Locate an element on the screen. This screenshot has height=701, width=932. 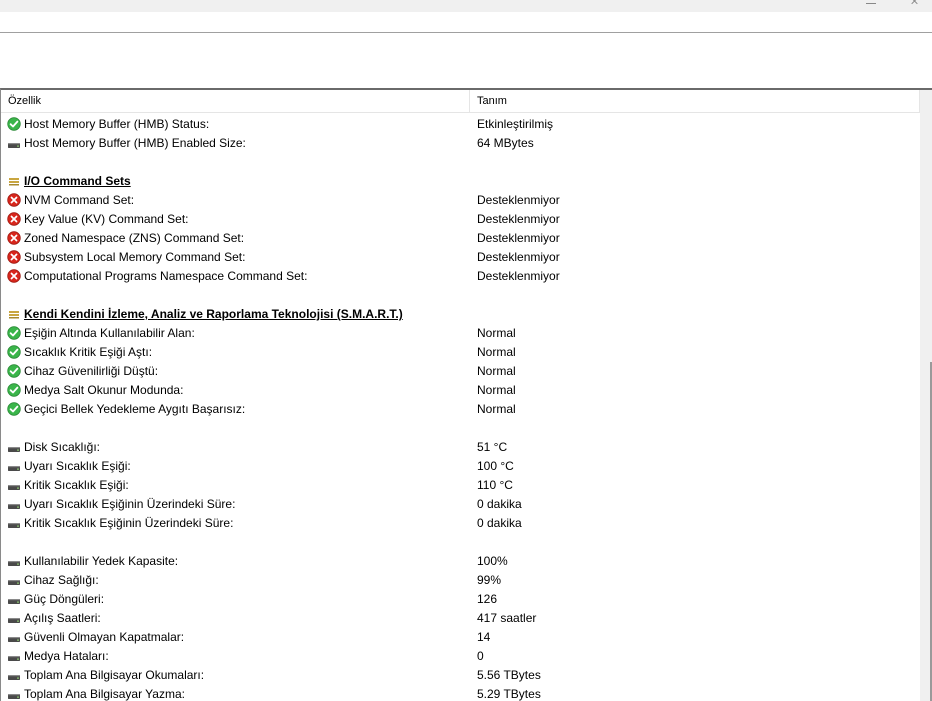
table-row: Cihaz Güvenilirliği Düştü: Normal is located at coordinates (460, 371).